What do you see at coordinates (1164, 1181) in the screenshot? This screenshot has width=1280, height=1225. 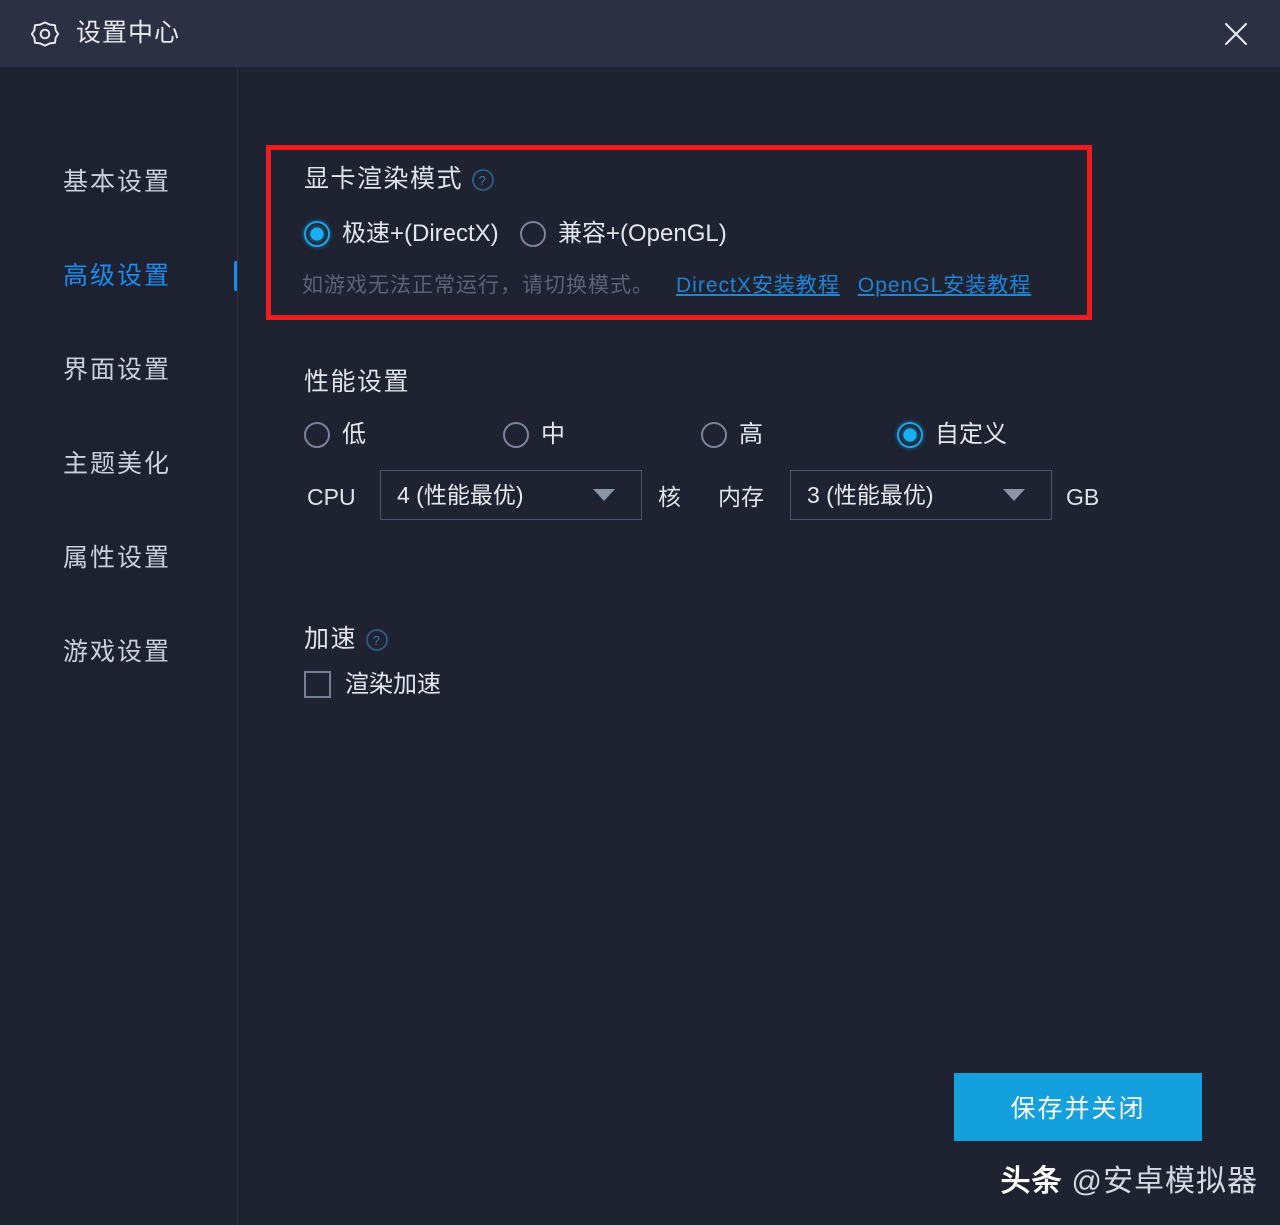 I see `watermark-handle: @安卓模拟器` at bounding box center [1164, 1181].